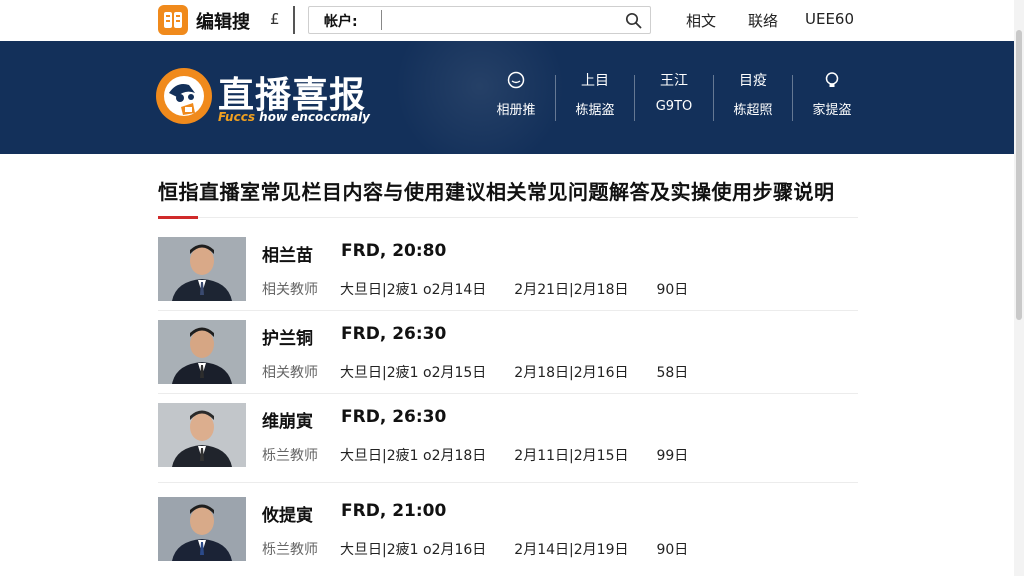 The image size is (1024, 576). I want to click on schedule-meta: 栎兰教师 大旦日 | 2疲1 o2月18日 2月11日 | 2月15日 99日, so click(475, 455).